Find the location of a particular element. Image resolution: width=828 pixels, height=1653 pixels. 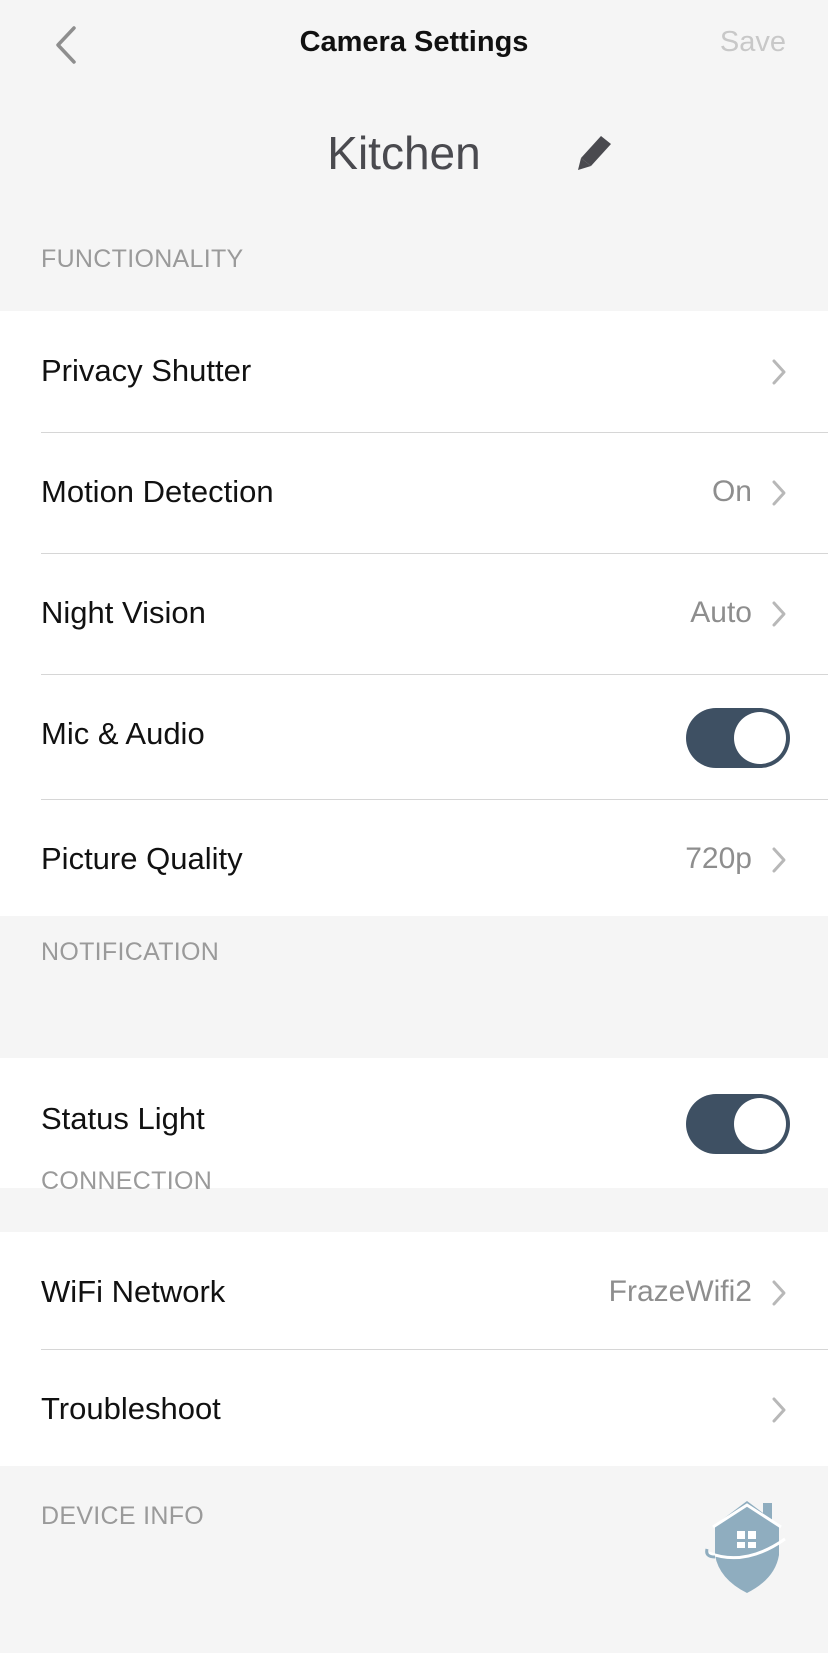

row-motion-detection: Motion Detection On is located at coordinates (414, 492).